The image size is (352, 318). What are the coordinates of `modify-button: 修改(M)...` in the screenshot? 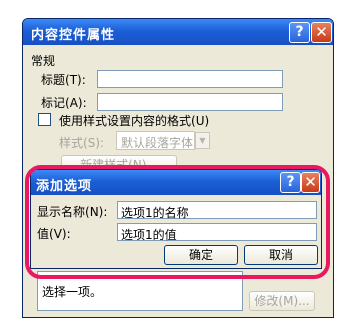 It's located at (282, 301).